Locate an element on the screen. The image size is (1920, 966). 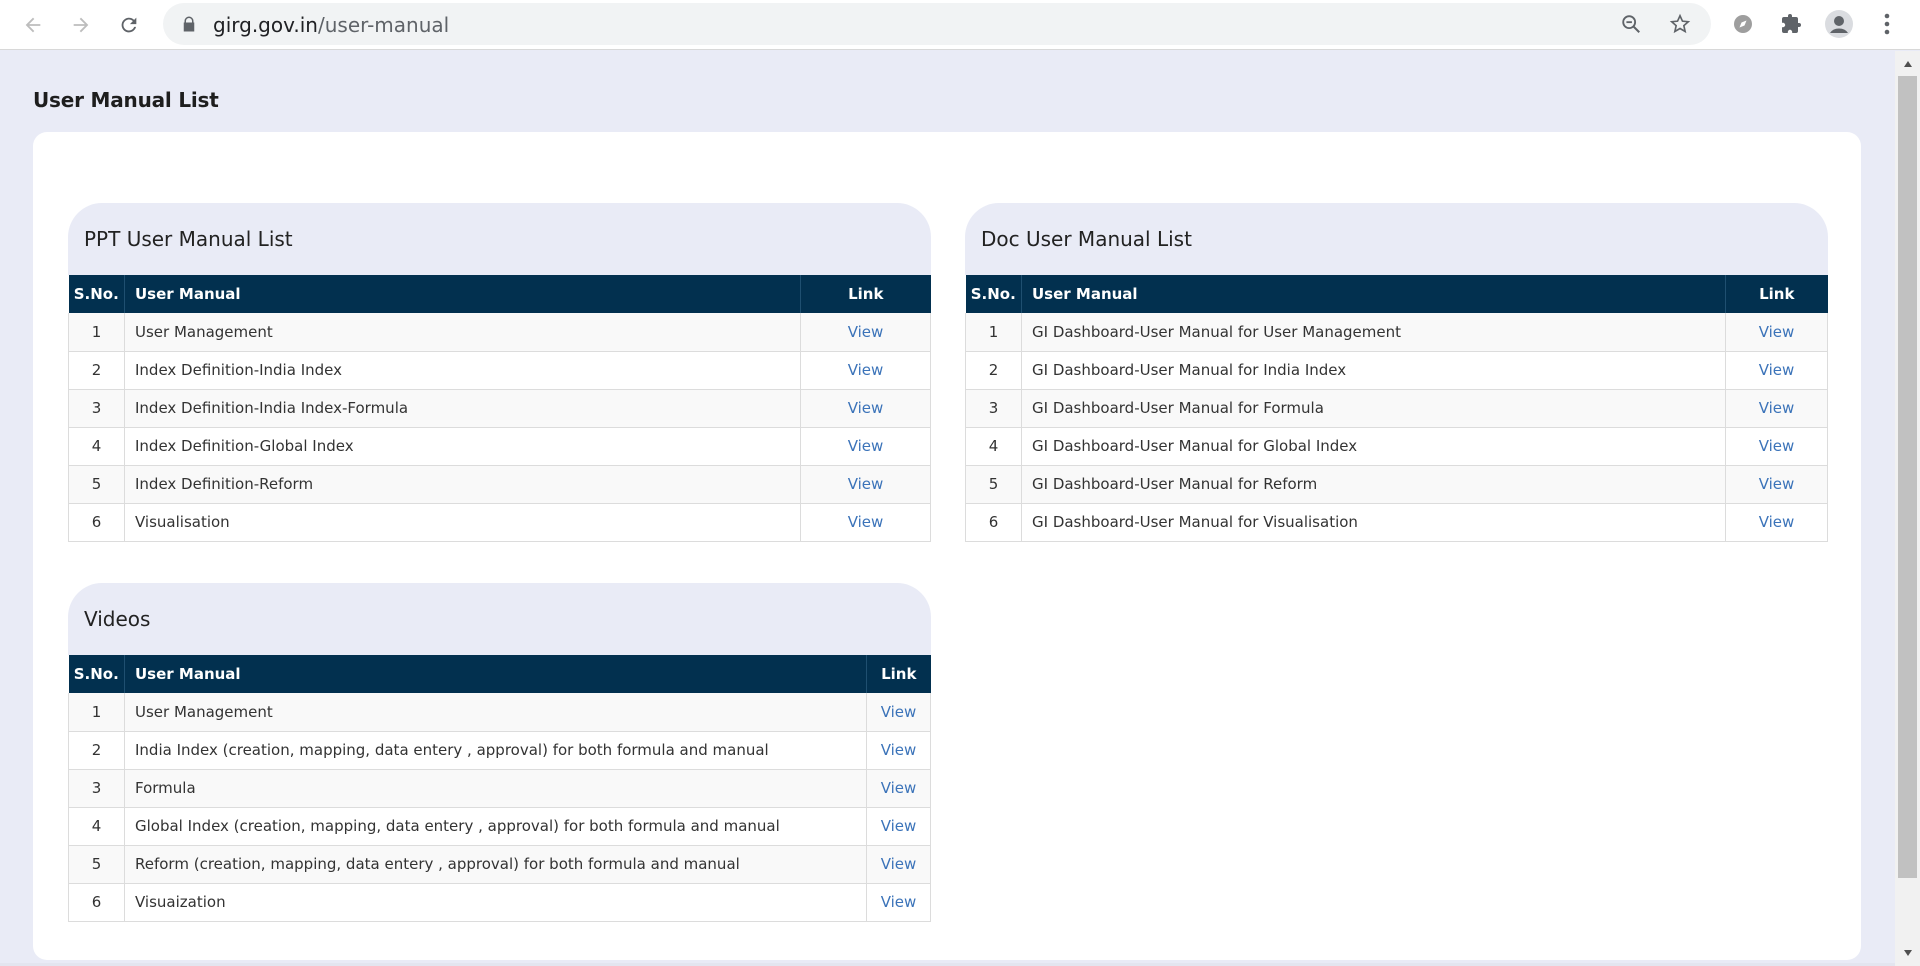
more-vertical-icon is located at coordinates (1887, 24).